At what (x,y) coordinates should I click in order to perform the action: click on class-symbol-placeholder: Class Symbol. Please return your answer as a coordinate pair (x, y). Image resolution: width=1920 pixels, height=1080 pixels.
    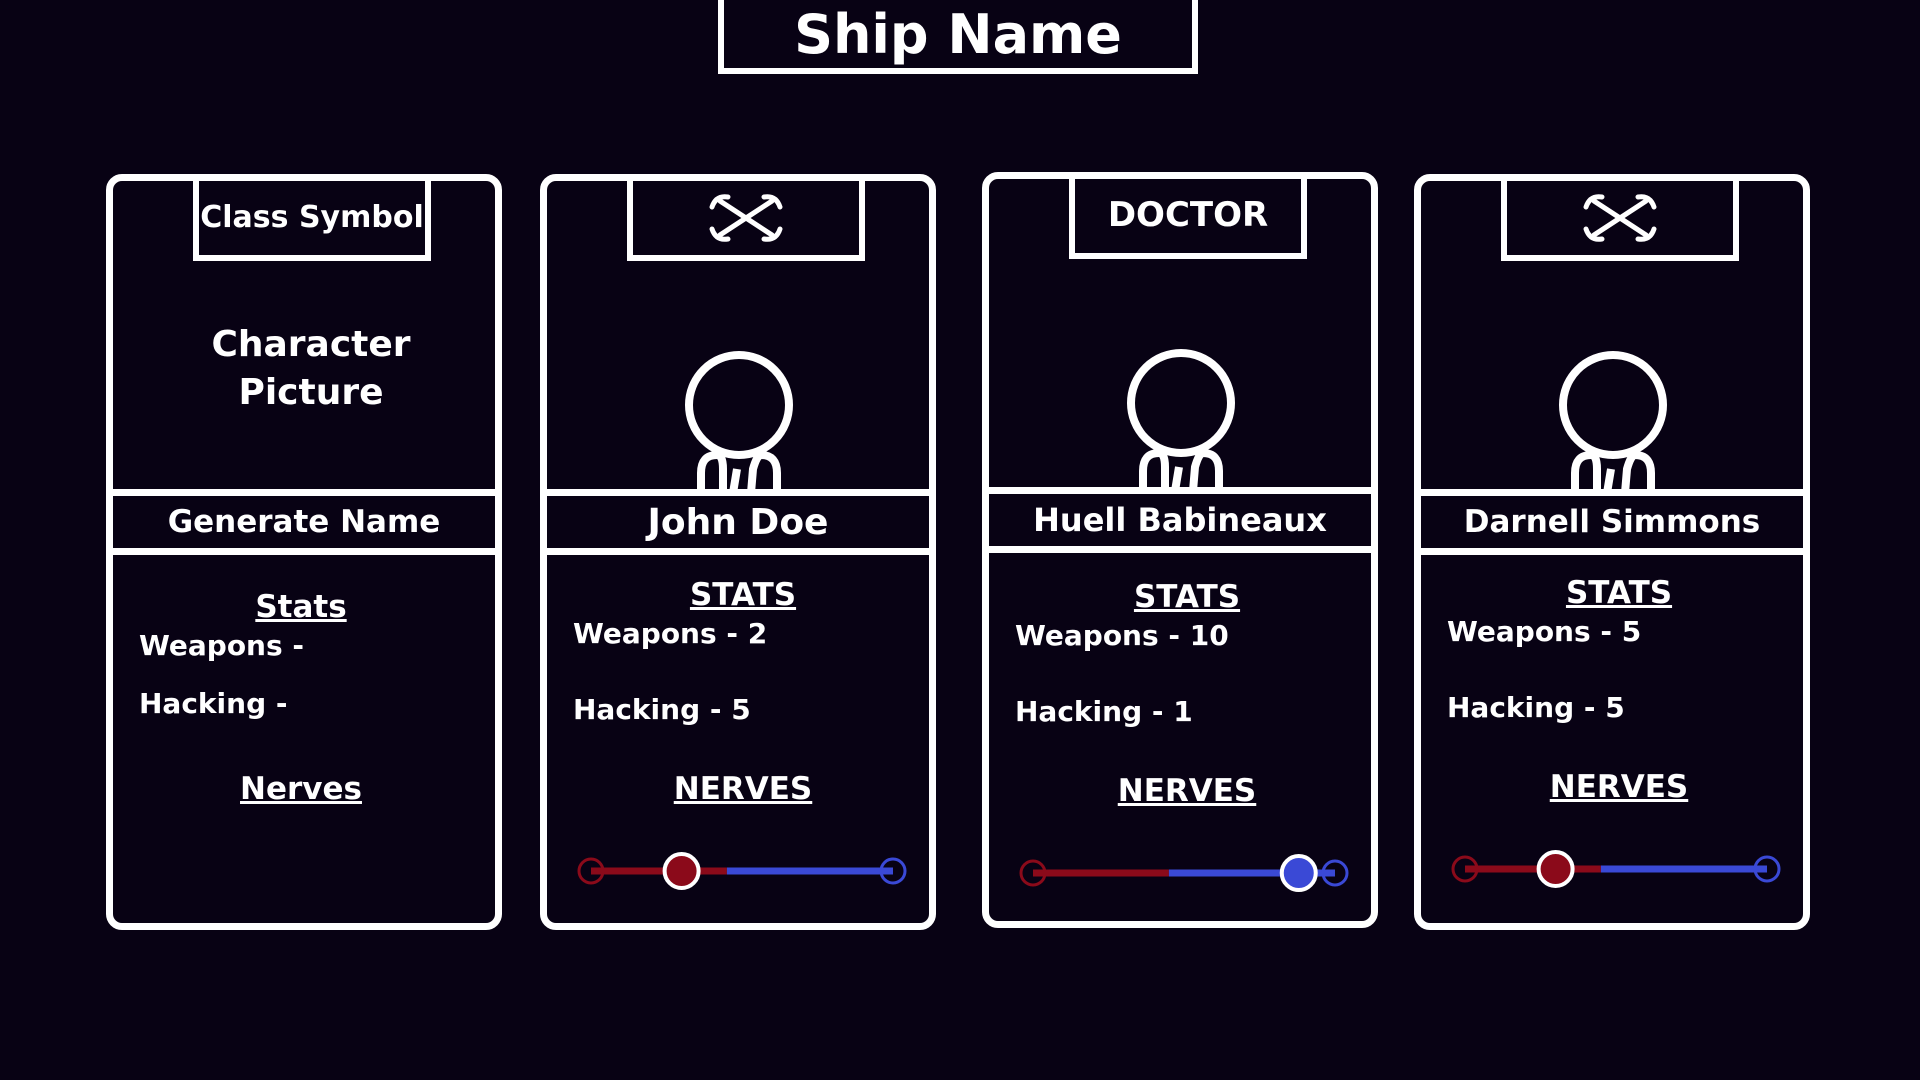
    Looking at the image, I should click on (312, 220).